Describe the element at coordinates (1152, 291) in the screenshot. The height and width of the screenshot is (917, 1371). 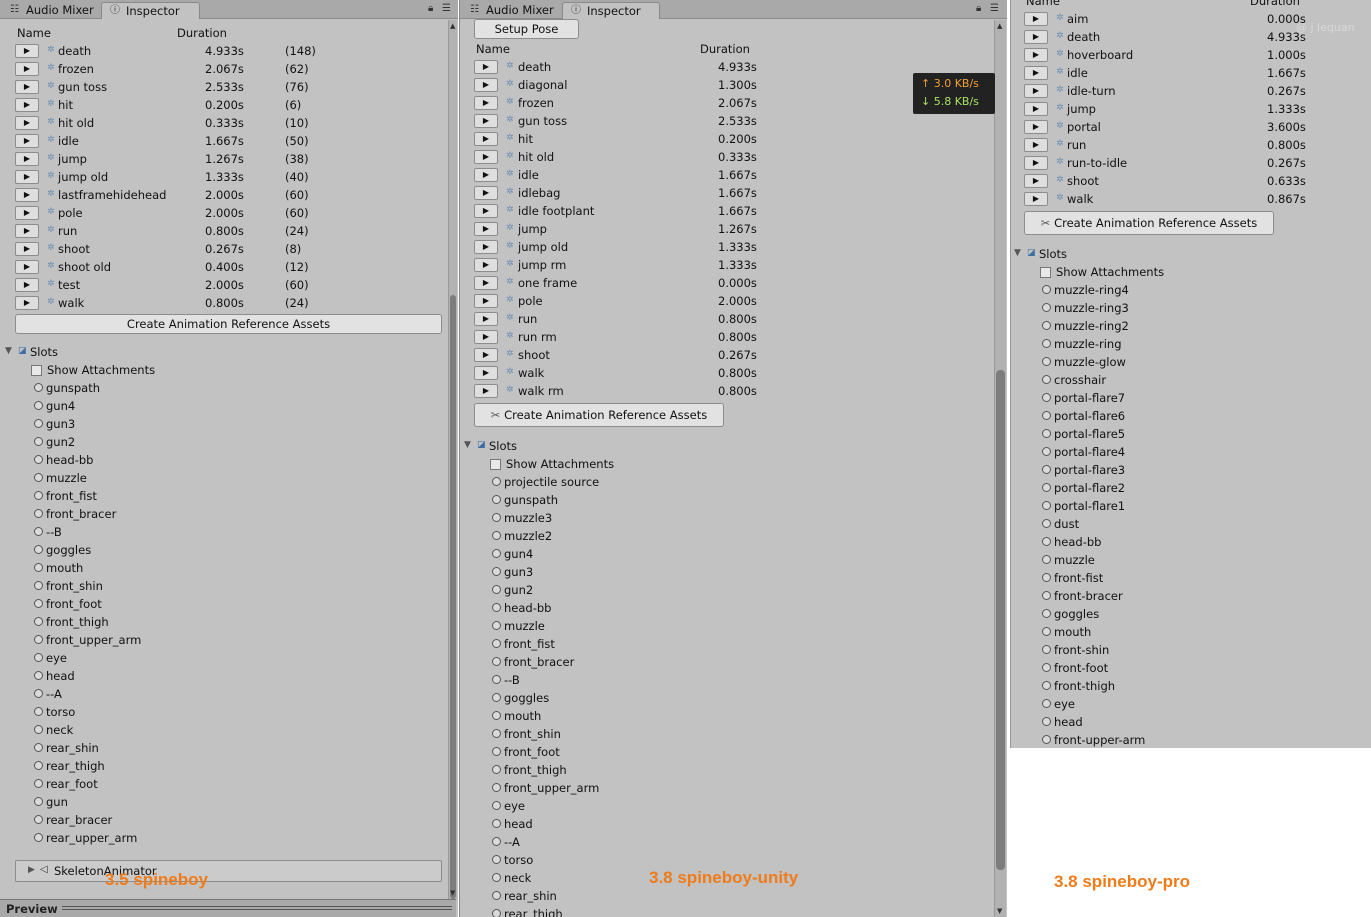
I see `slot-item: muzzle-ring4` at that location.